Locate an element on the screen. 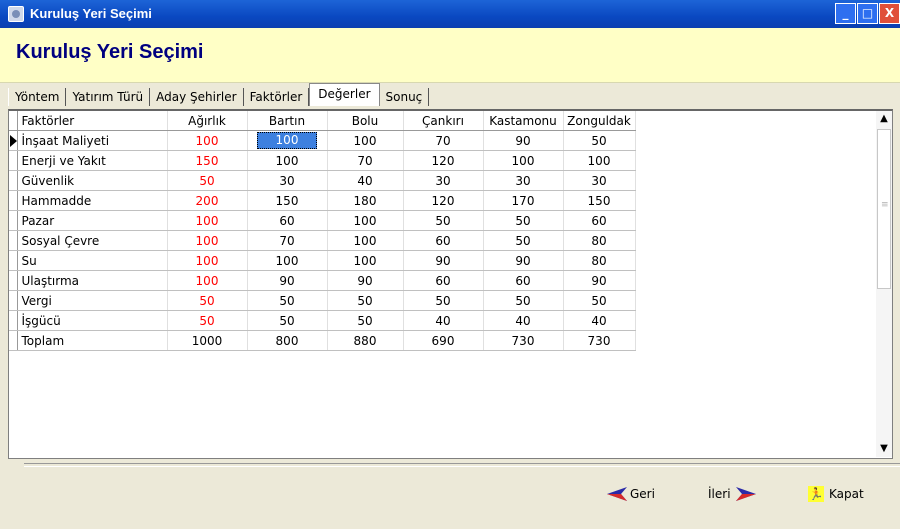 This screenshot has height=529, width=900. factor-name-cell: Enerji ve Yakıt is located at coordinates (92, 160).